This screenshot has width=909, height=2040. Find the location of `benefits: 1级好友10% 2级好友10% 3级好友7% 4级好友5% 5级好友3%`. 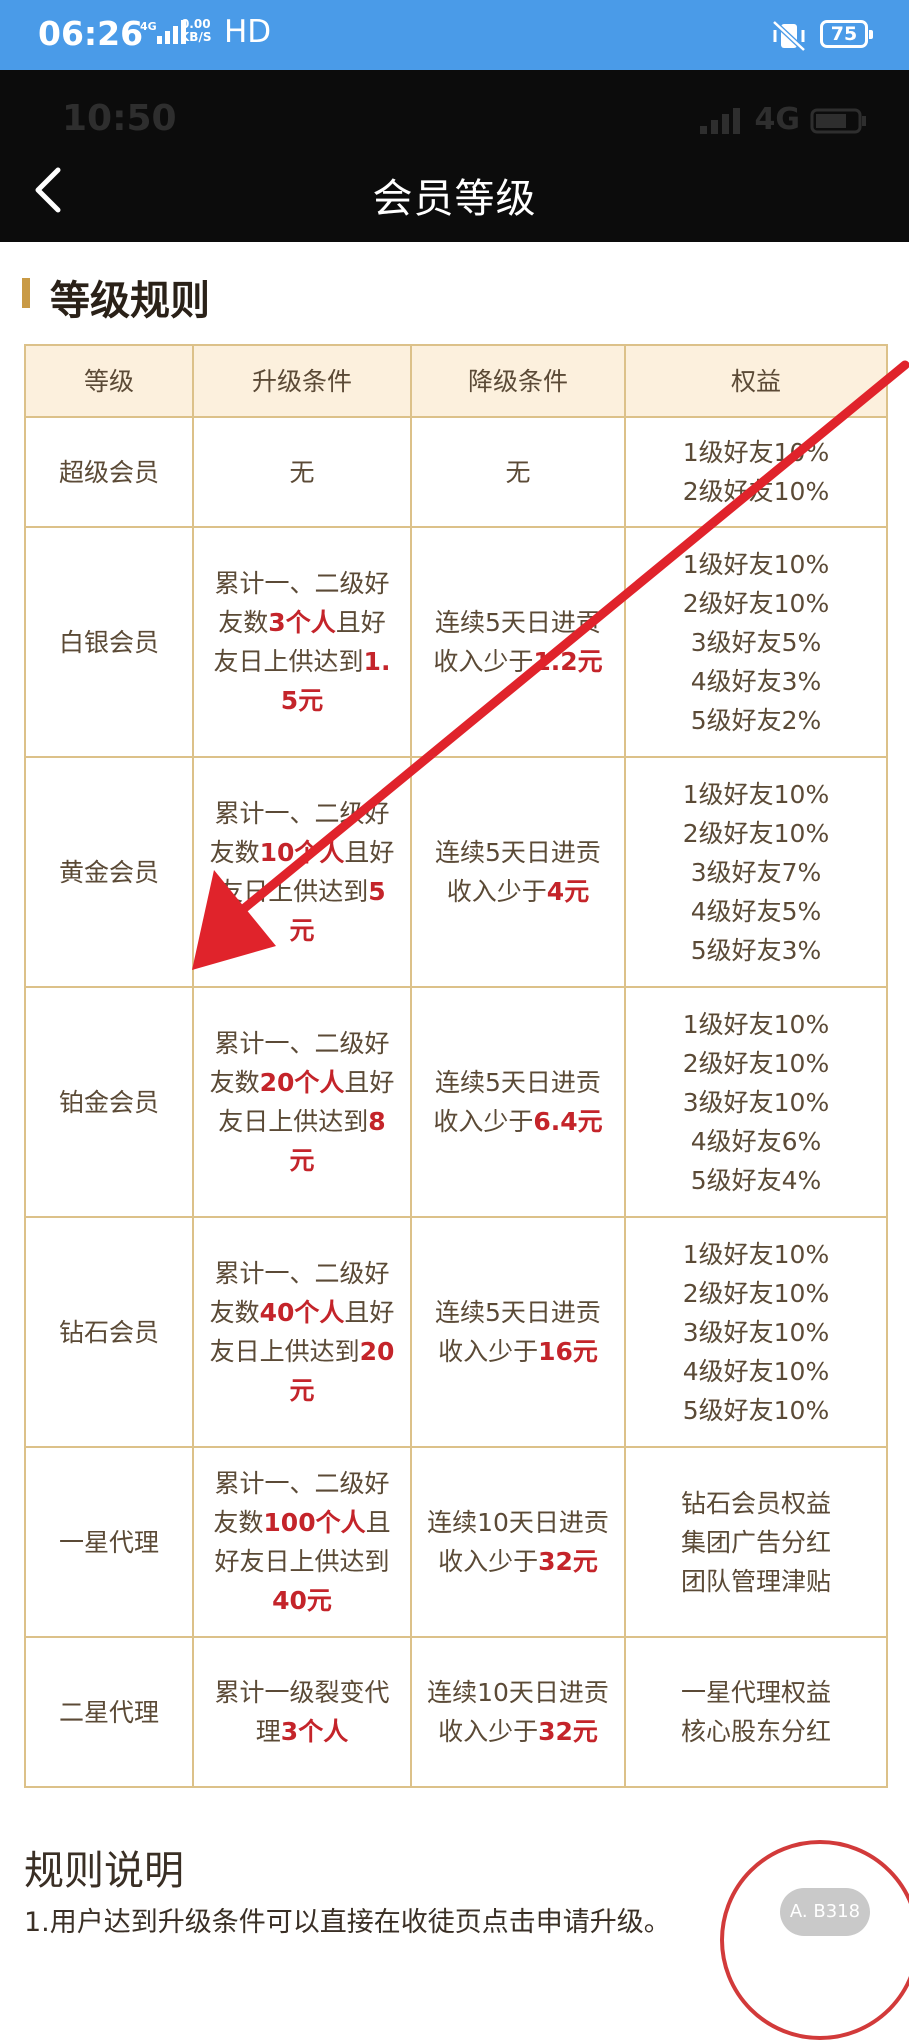

benefits: 1级好友10% 2级好友10% 3级好友7% 4级好友5% 5级好友3% is located at coordinates (756, 872).